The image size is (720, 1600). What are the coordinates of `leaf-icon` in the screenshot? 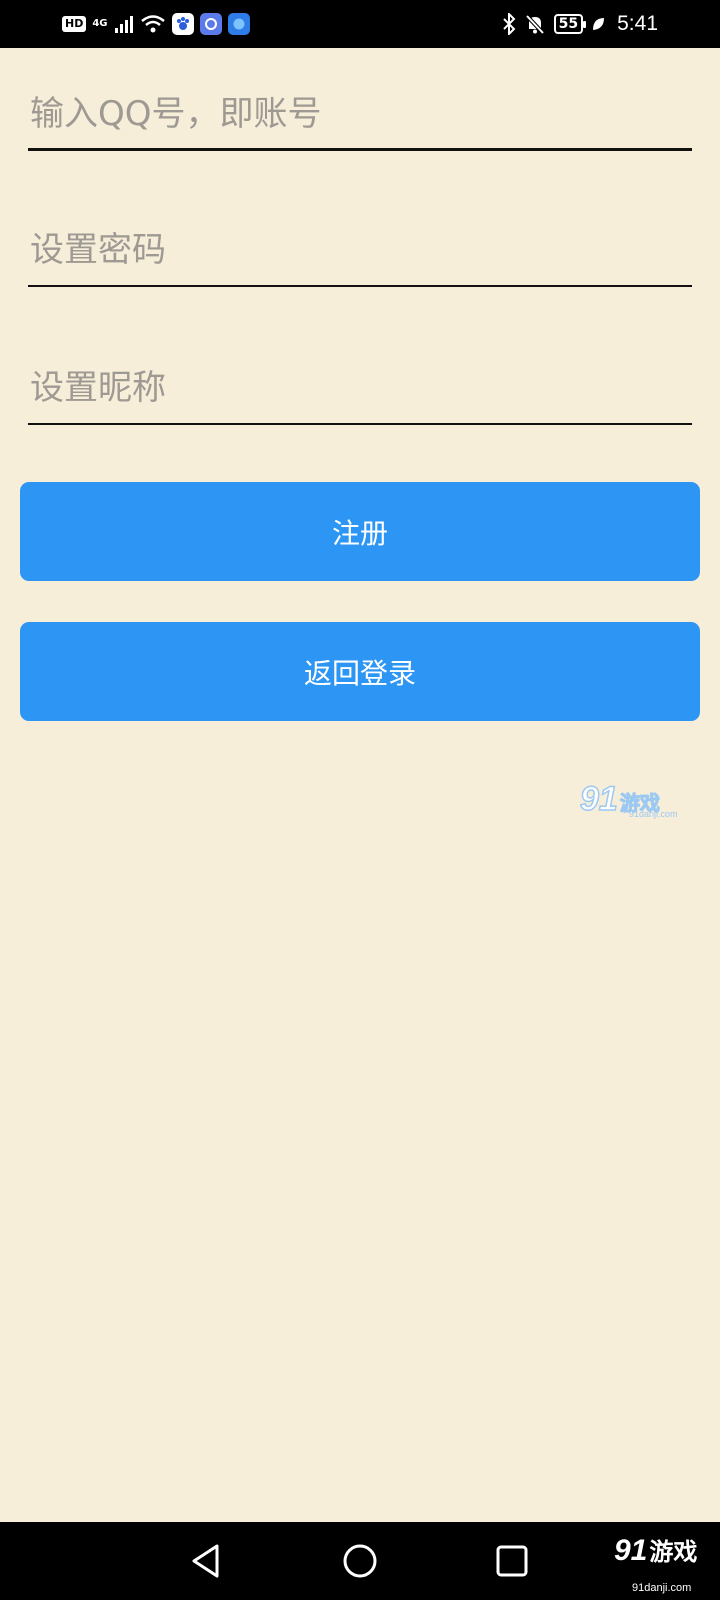 It's located at (599, 24).